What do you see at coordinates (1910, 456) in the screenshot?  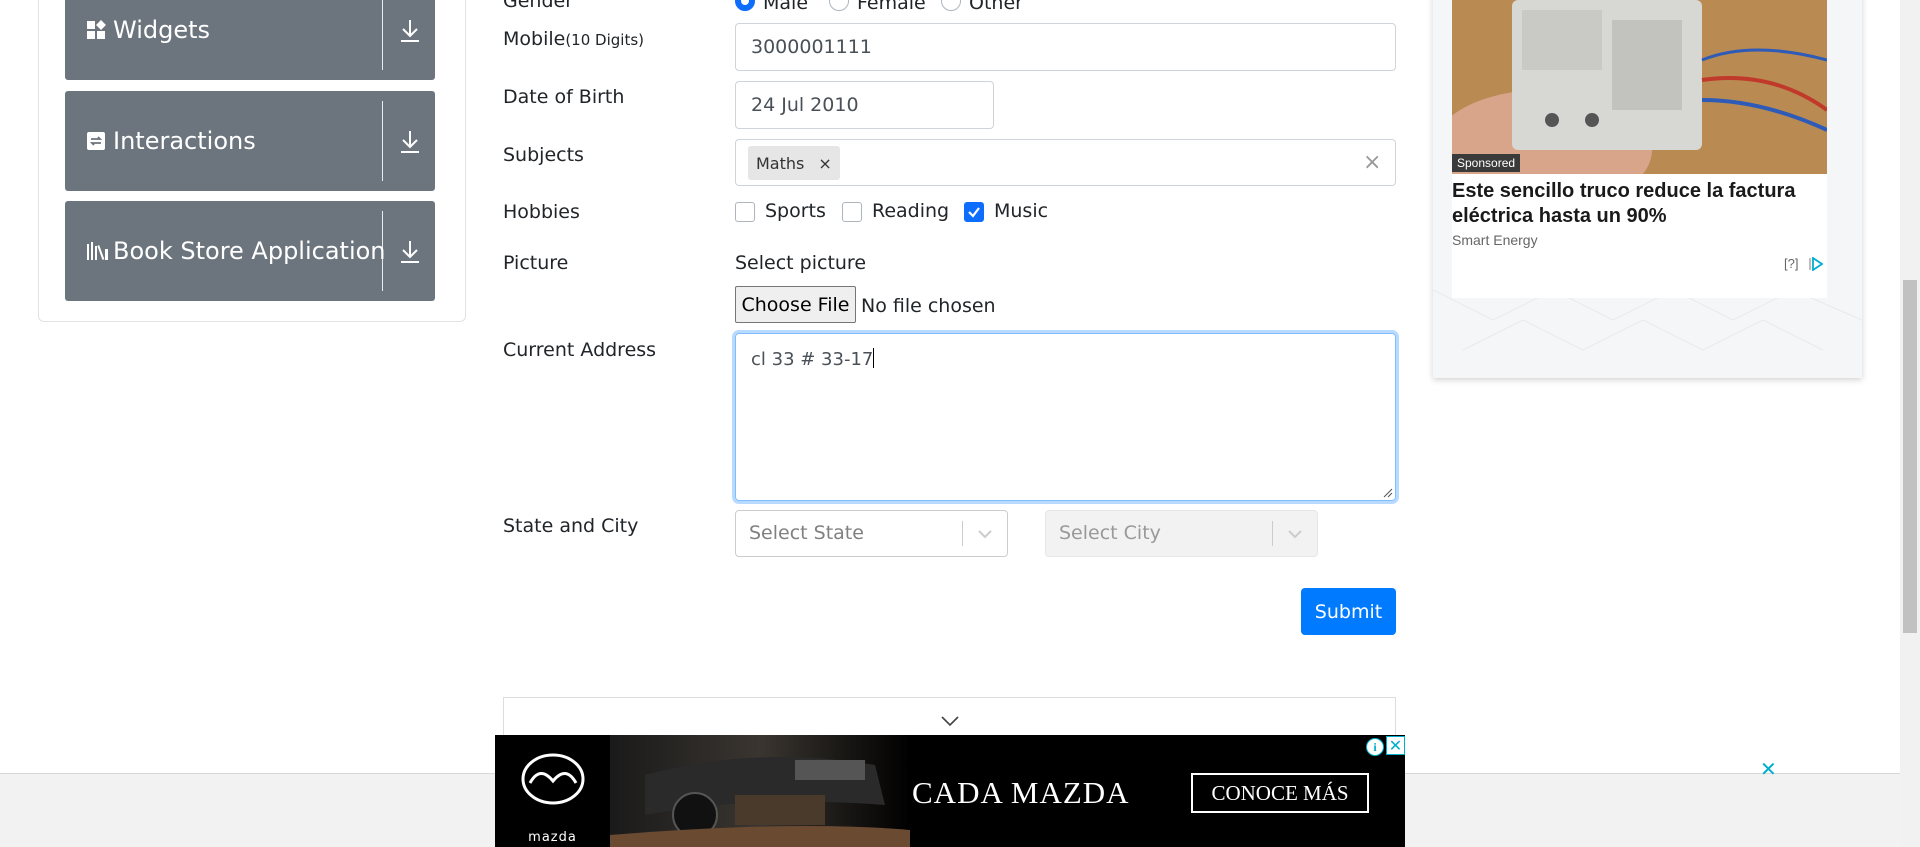 I see `scrollbar-thumb` at bounding box center [1910, 456].